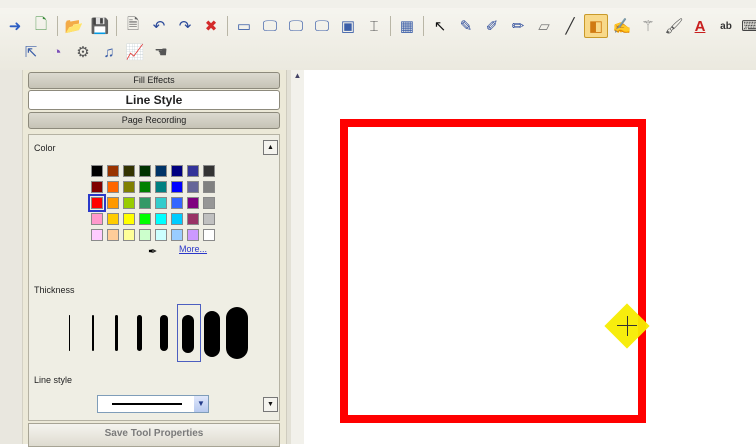 Image resolution: width=756 pixels, height=447 pixels. I want to click on line-style-dropdown: ▼, so click(153, 404).